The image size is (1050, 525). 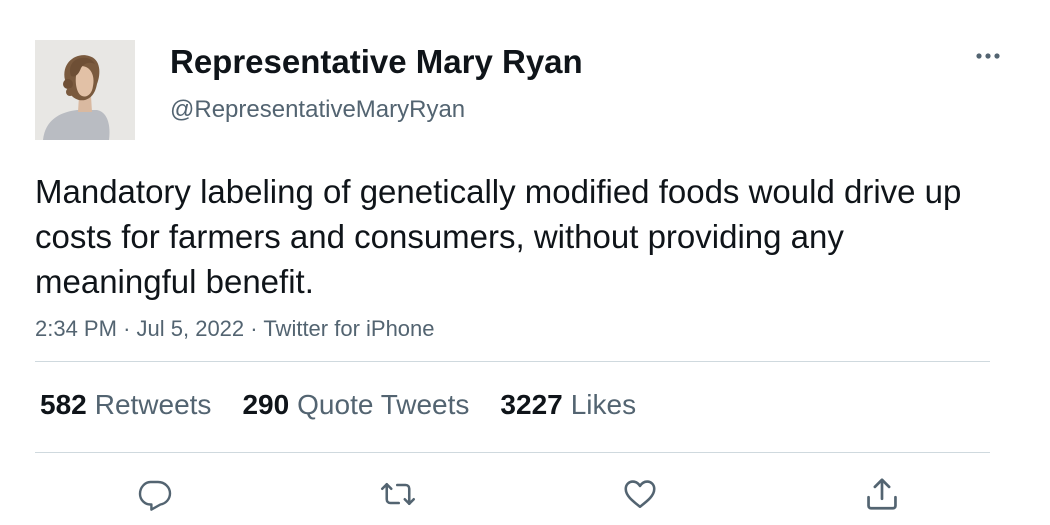 I want to click on reply-button, so click(x=155, y=494).